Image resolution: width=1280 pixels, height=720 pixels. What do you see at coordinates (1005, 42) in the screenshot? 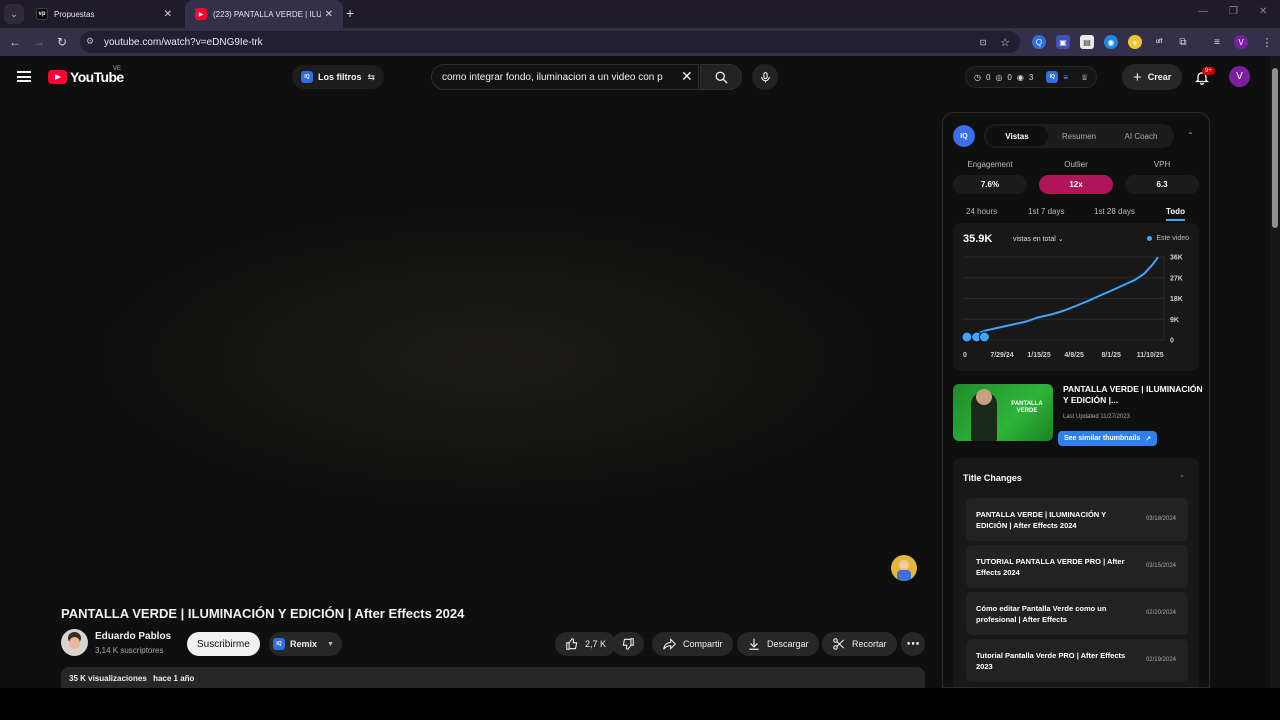
I see `bookmark-star-icon: ☆` at bounding box center [1005, 42].